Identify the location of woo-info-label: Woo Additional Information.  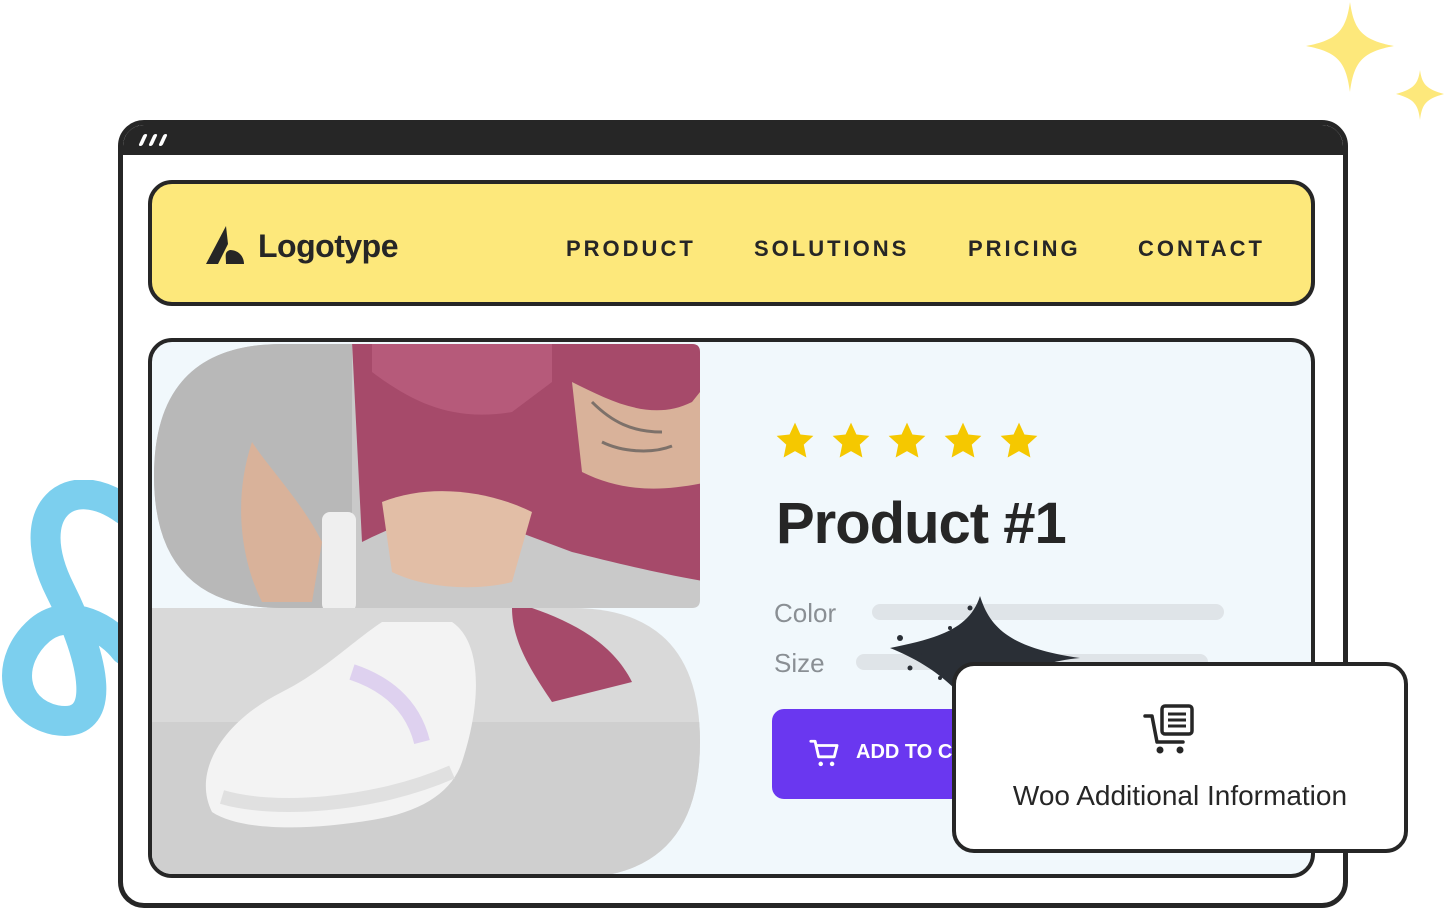
(1180, 795).